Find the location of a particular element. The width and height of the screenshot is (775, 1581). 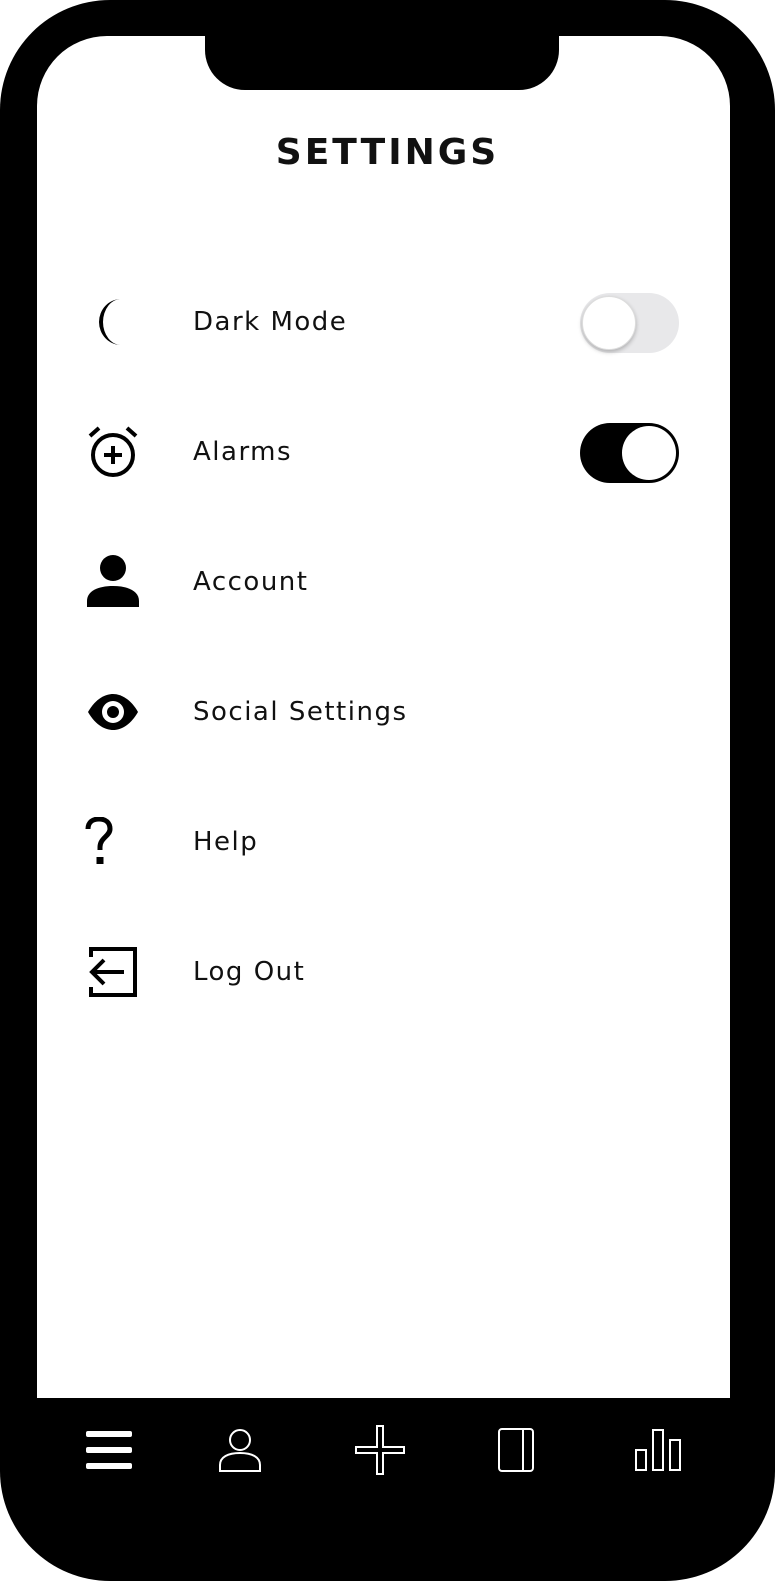

person-icon is located at coordinates (113, 582).